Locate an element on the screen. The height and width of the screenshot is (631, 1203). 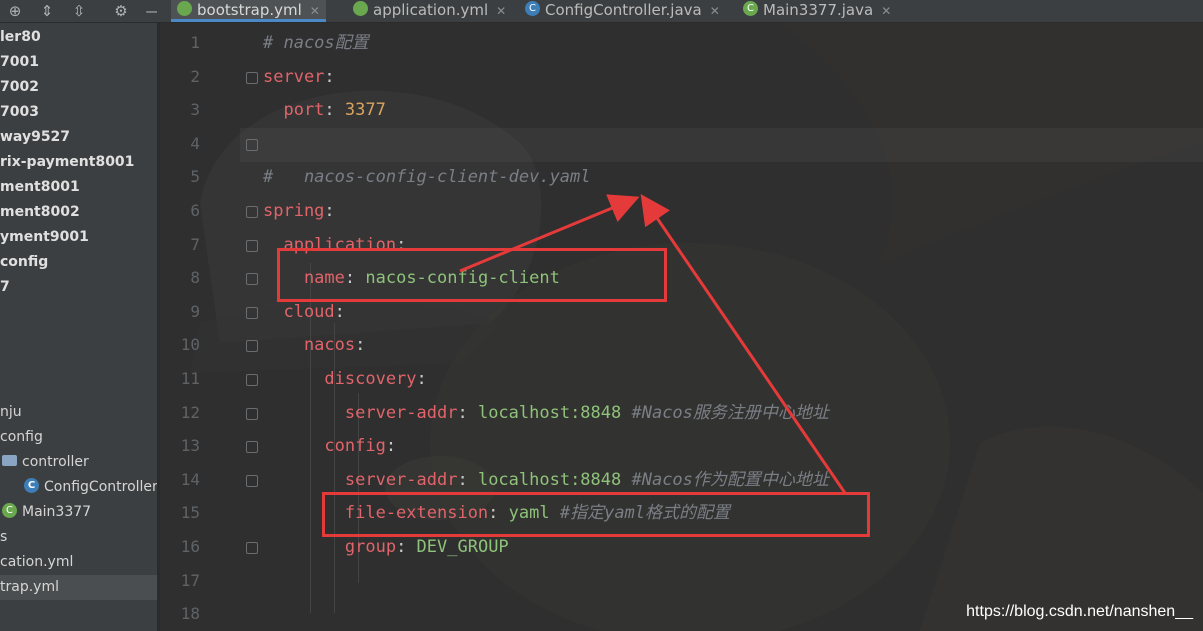
tree-item-label: rix-payment8001 is located at coordinates (67, 162).